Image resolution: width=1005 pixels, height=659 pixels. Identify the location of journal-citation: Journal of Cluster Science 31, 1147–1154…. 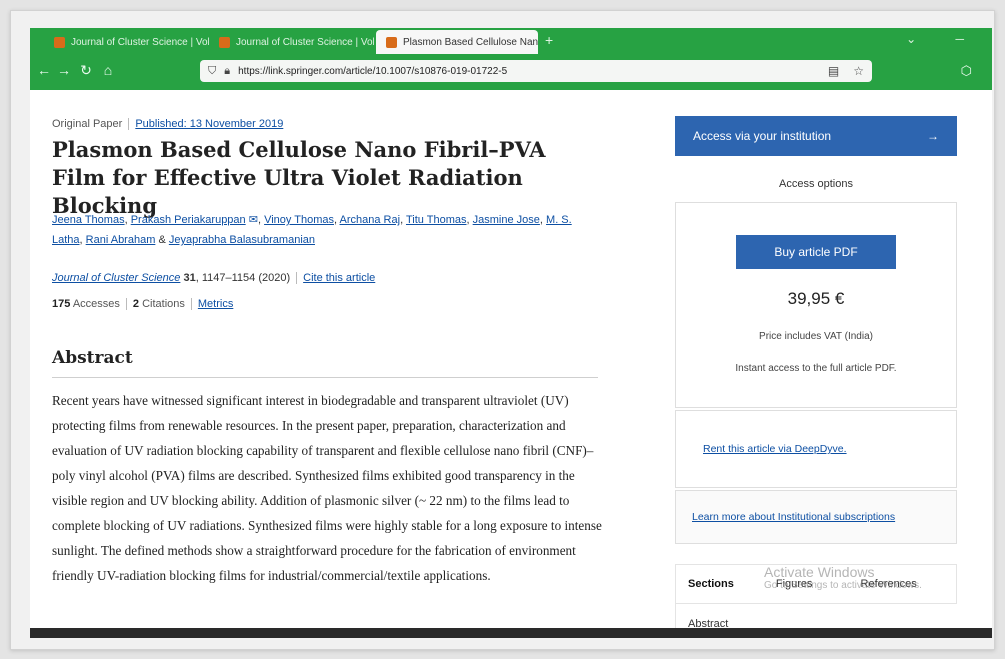
(213, 278).